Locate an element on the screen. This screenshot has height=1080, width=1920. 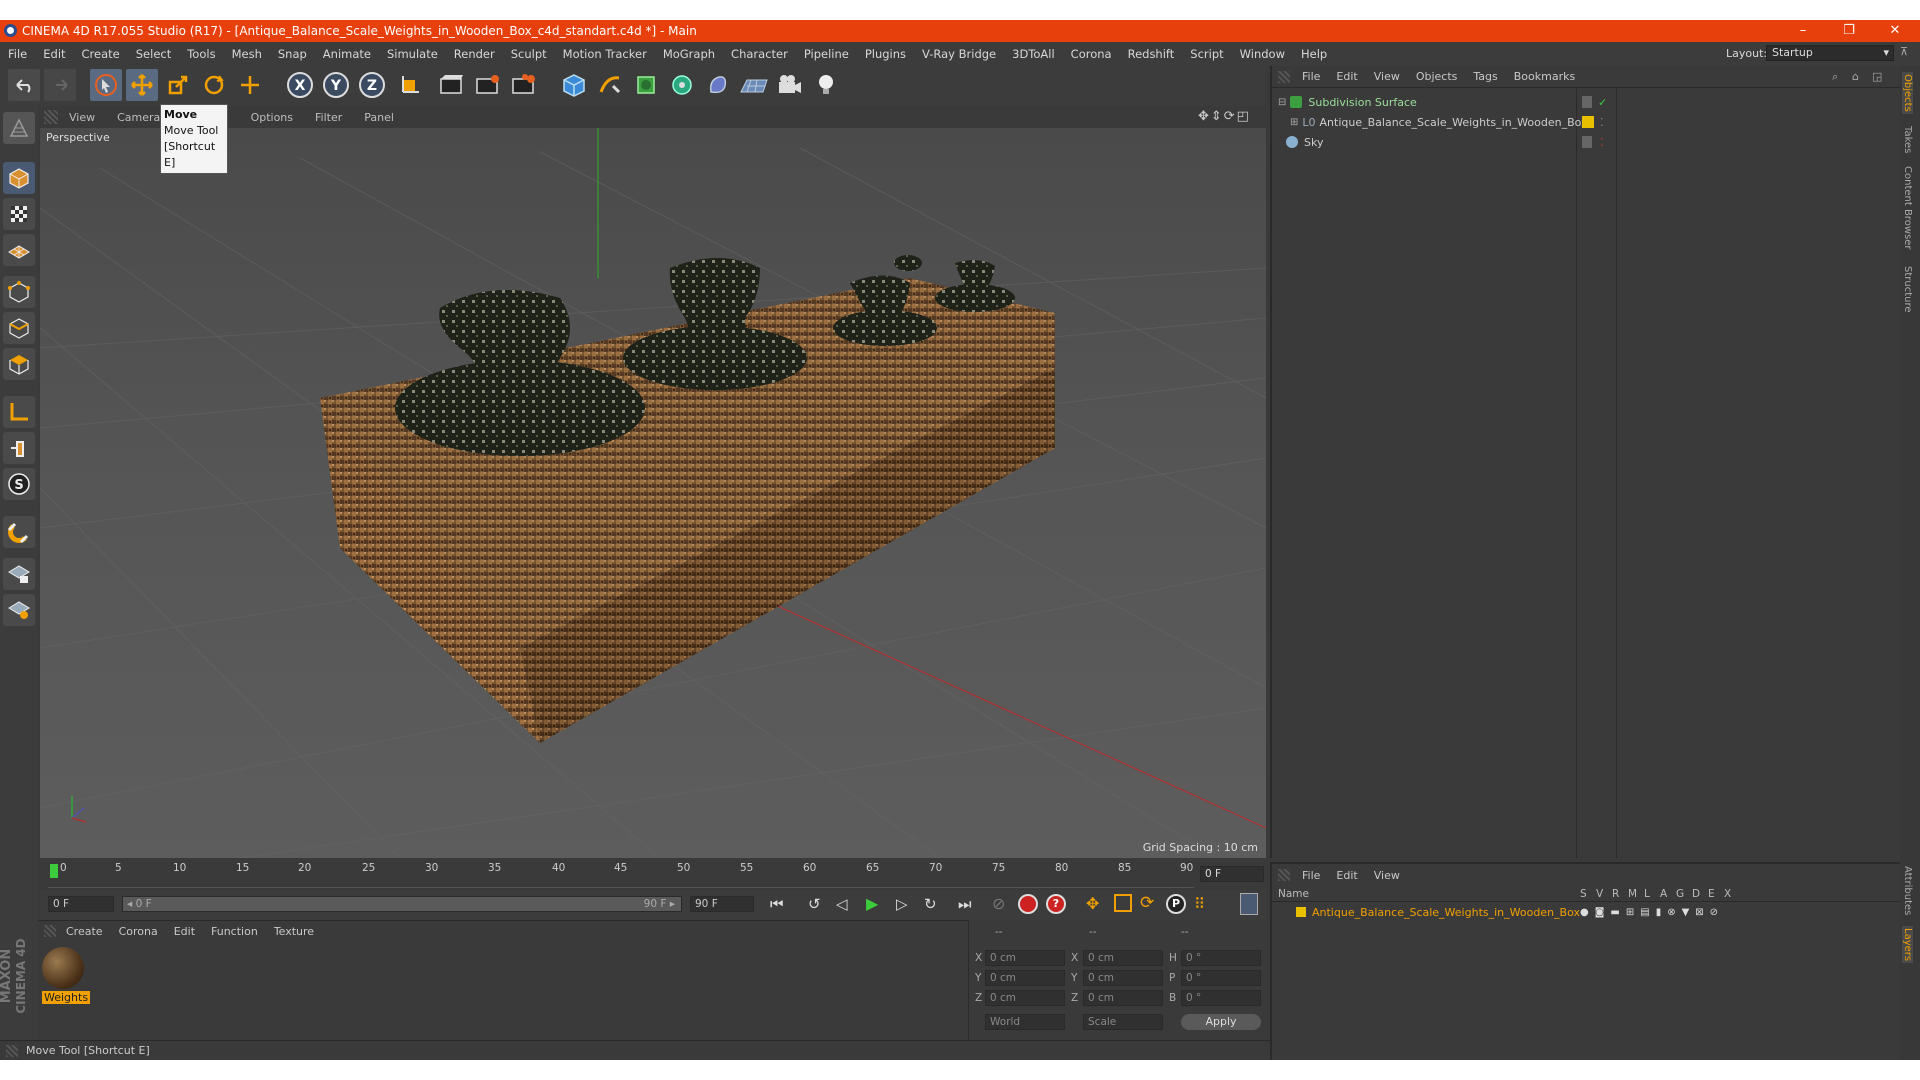
tab-structure: Structure is located at coordinates (1907, 289).